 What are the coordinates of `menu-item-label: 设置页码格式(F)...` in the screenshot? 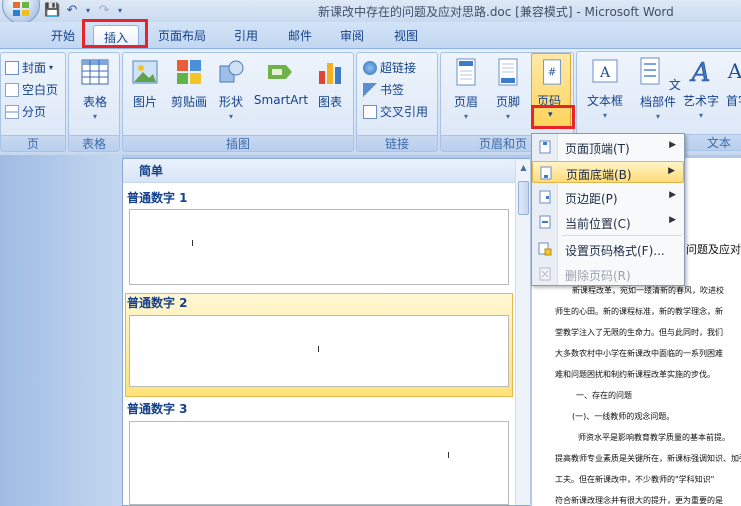 It's located at (615, 251).